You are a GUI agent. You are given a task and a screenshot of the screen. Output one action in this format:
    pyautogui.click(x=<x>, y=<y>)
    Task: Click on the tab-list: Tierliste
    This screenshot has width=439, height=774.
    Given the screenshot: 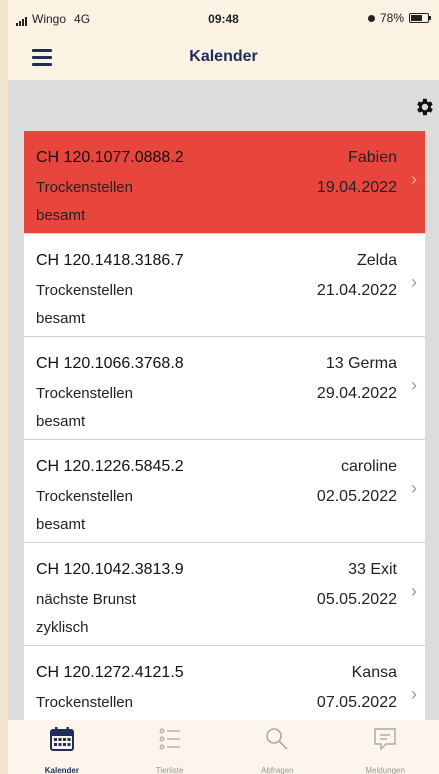 What is the action you would take?
    pyautogui.click(x=170, y=747)
    